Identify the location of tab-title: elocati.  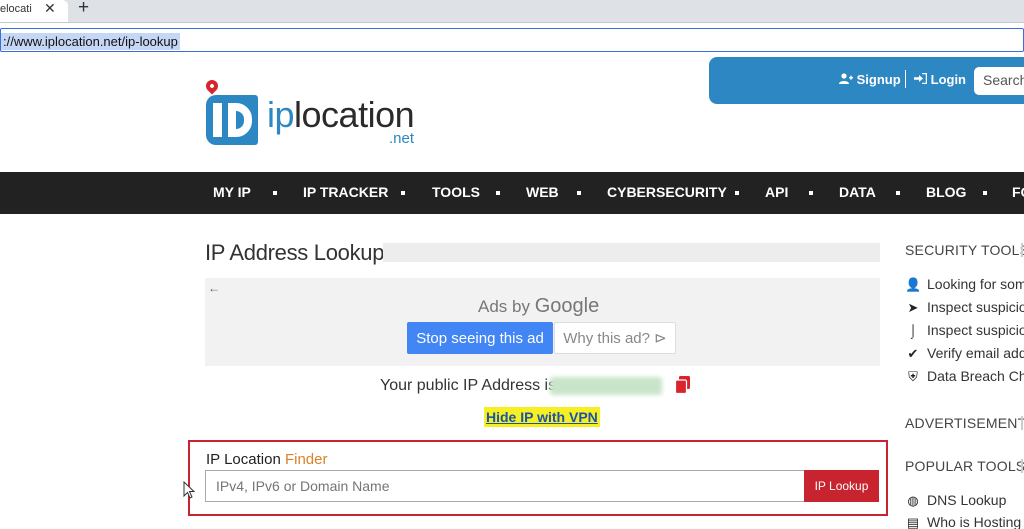
(16, 9).